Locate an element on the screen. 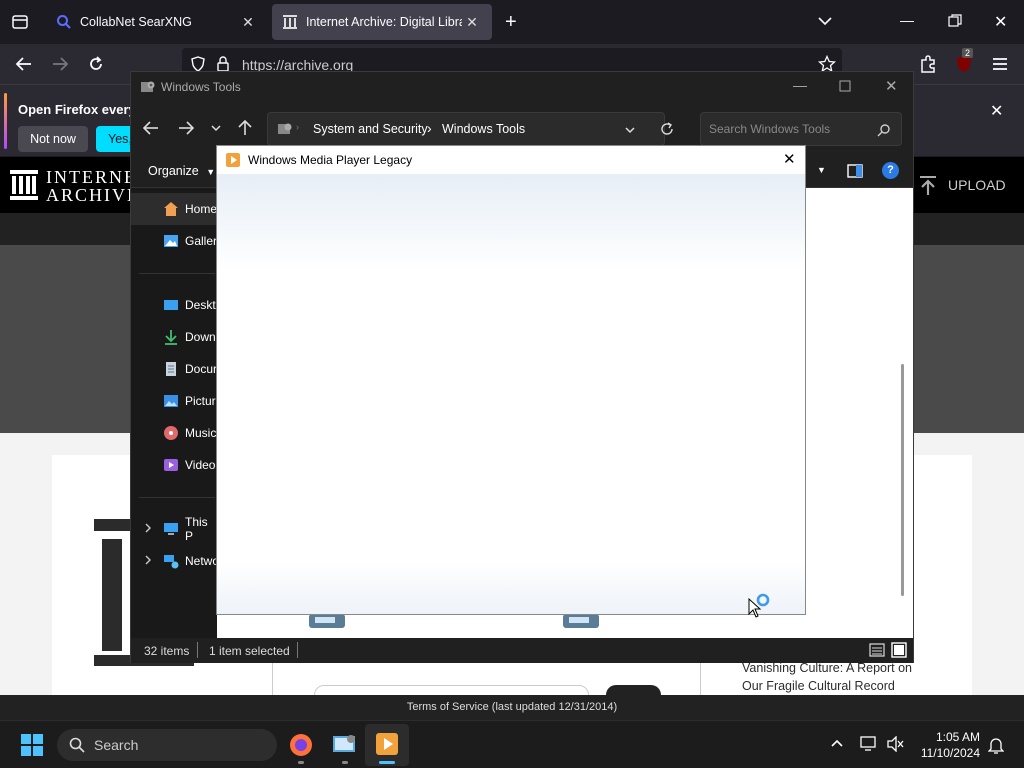  list-all-tabs-icon is located at coordinates (20, 22).